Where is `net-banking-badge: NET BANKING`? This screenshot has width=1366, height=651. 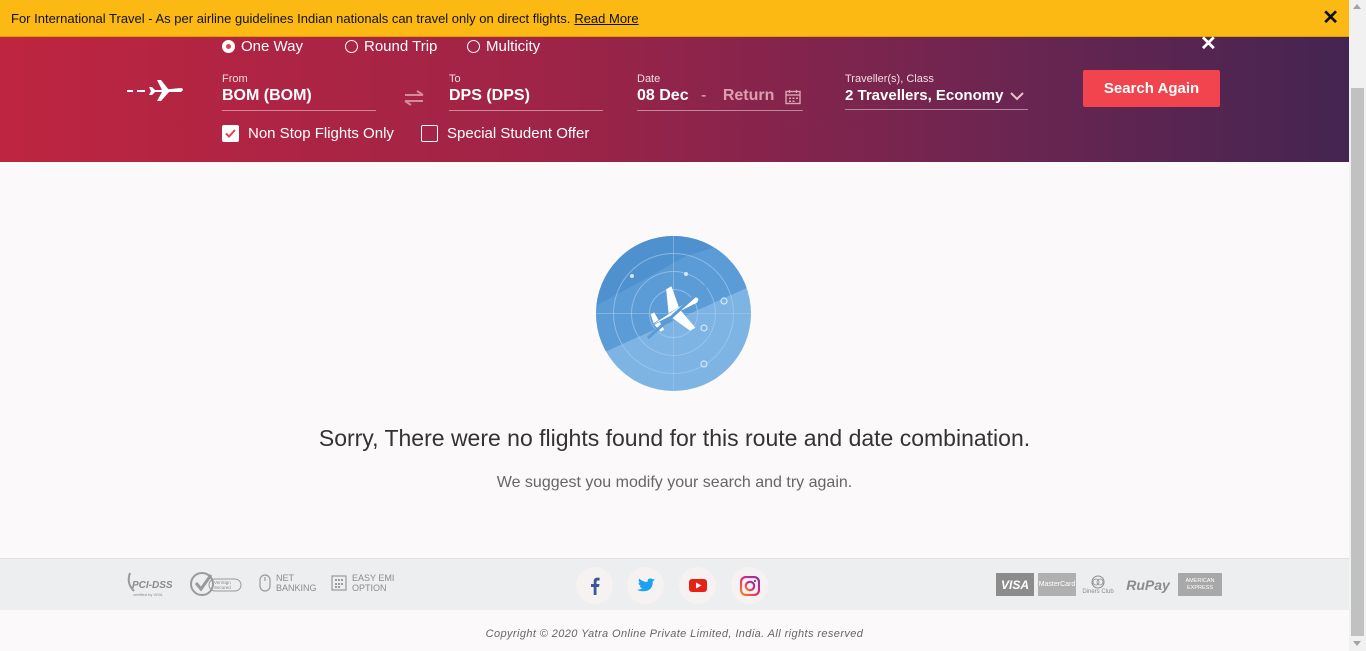
net-banking-badge: NET BANKING is located at coordinates (287, 583).